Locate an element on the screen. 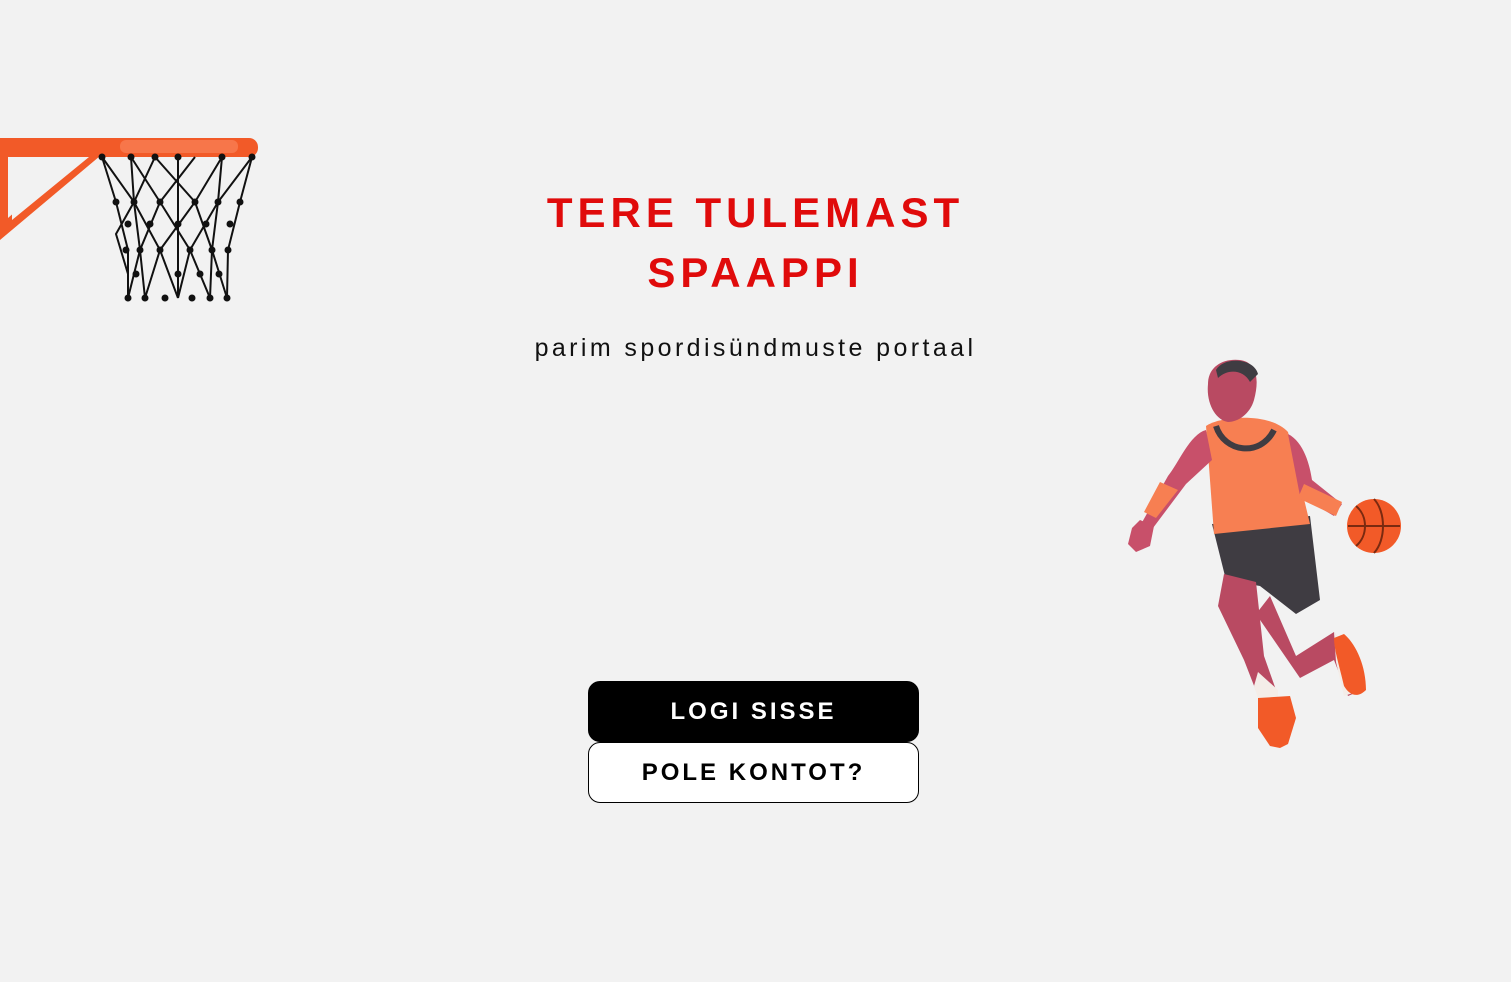 This screenshot has width=1511, height=982. title-line-2: SPAAPPI is located at coordinates (755, 272).